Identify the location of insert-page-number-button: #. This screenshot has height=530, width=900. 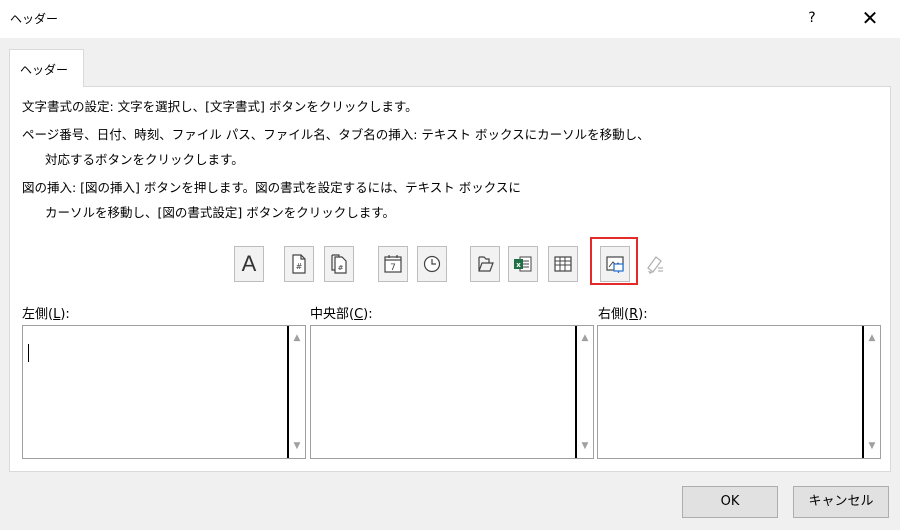
(299, 264).